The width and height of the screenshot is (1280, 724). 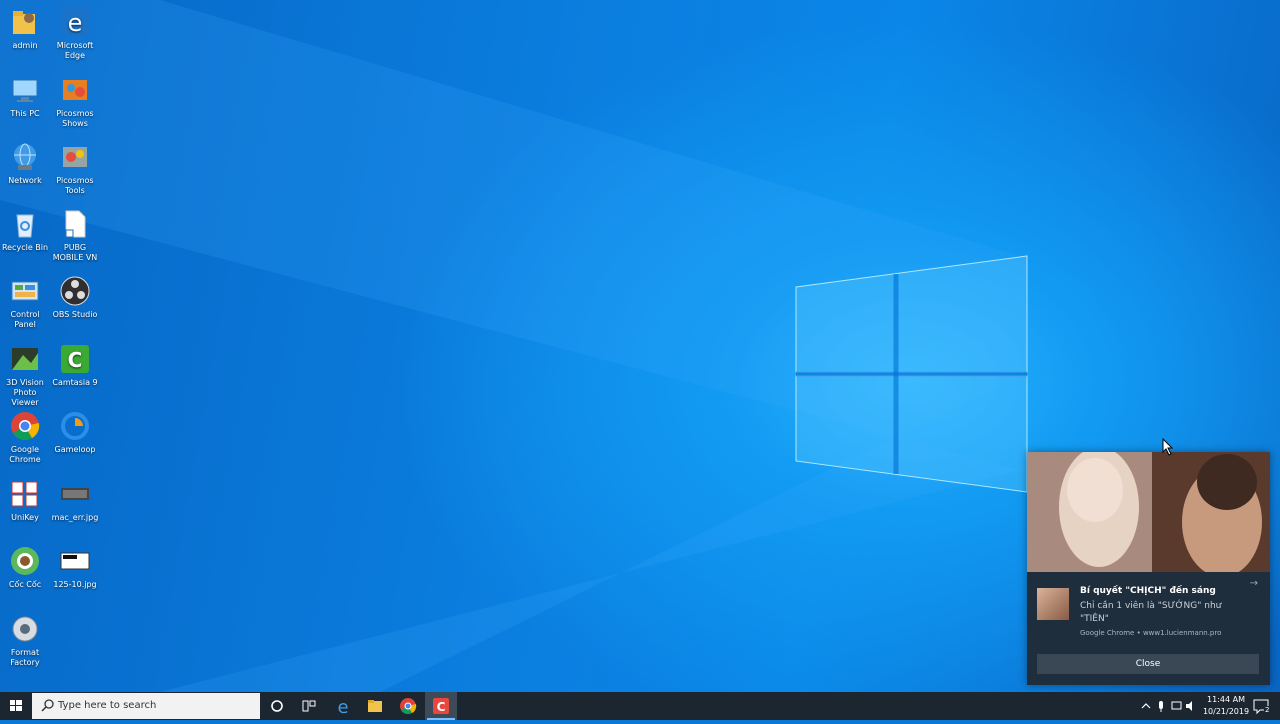 What do you see at coordinates (107, 705) in the screenshot?
I see `search-placeholder: Type here to search` at bounding box center [107, 705].